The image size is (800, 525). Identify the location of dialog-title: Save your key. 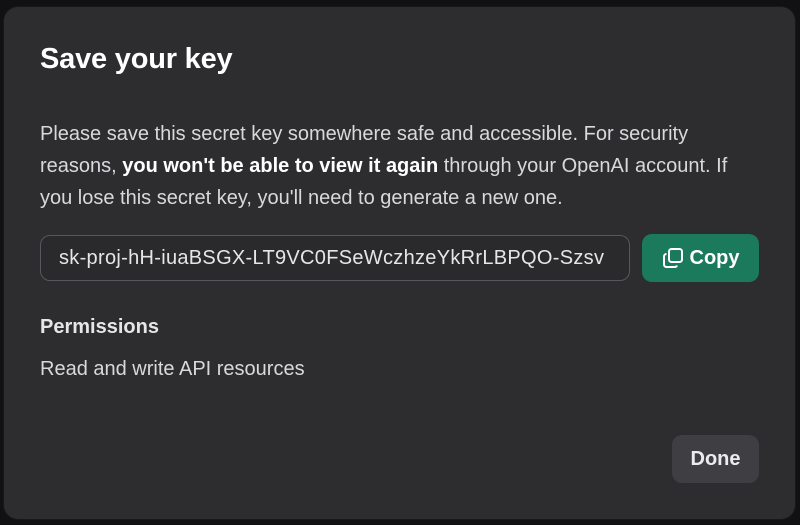
(136, 59).